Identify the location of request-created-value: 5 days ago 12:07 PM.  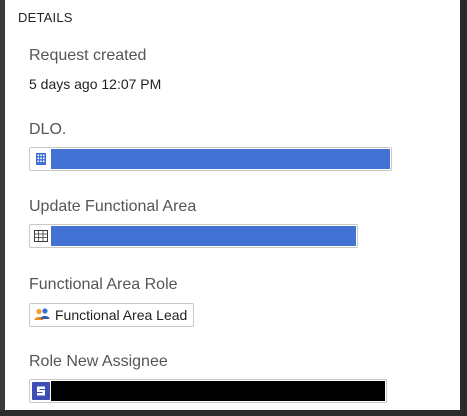
(95, 84).